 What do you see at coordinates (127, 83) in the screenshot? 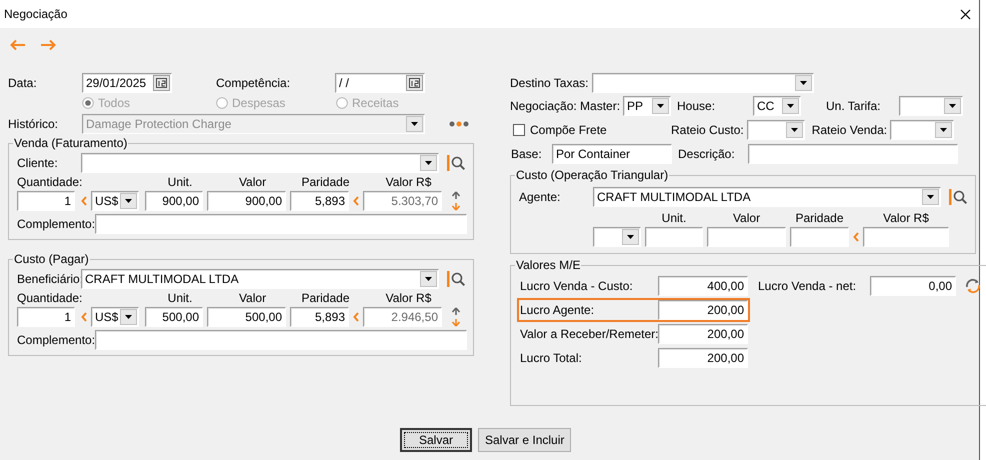
I see `date-field: 29/01/2025` at bounding box center [127, 83].